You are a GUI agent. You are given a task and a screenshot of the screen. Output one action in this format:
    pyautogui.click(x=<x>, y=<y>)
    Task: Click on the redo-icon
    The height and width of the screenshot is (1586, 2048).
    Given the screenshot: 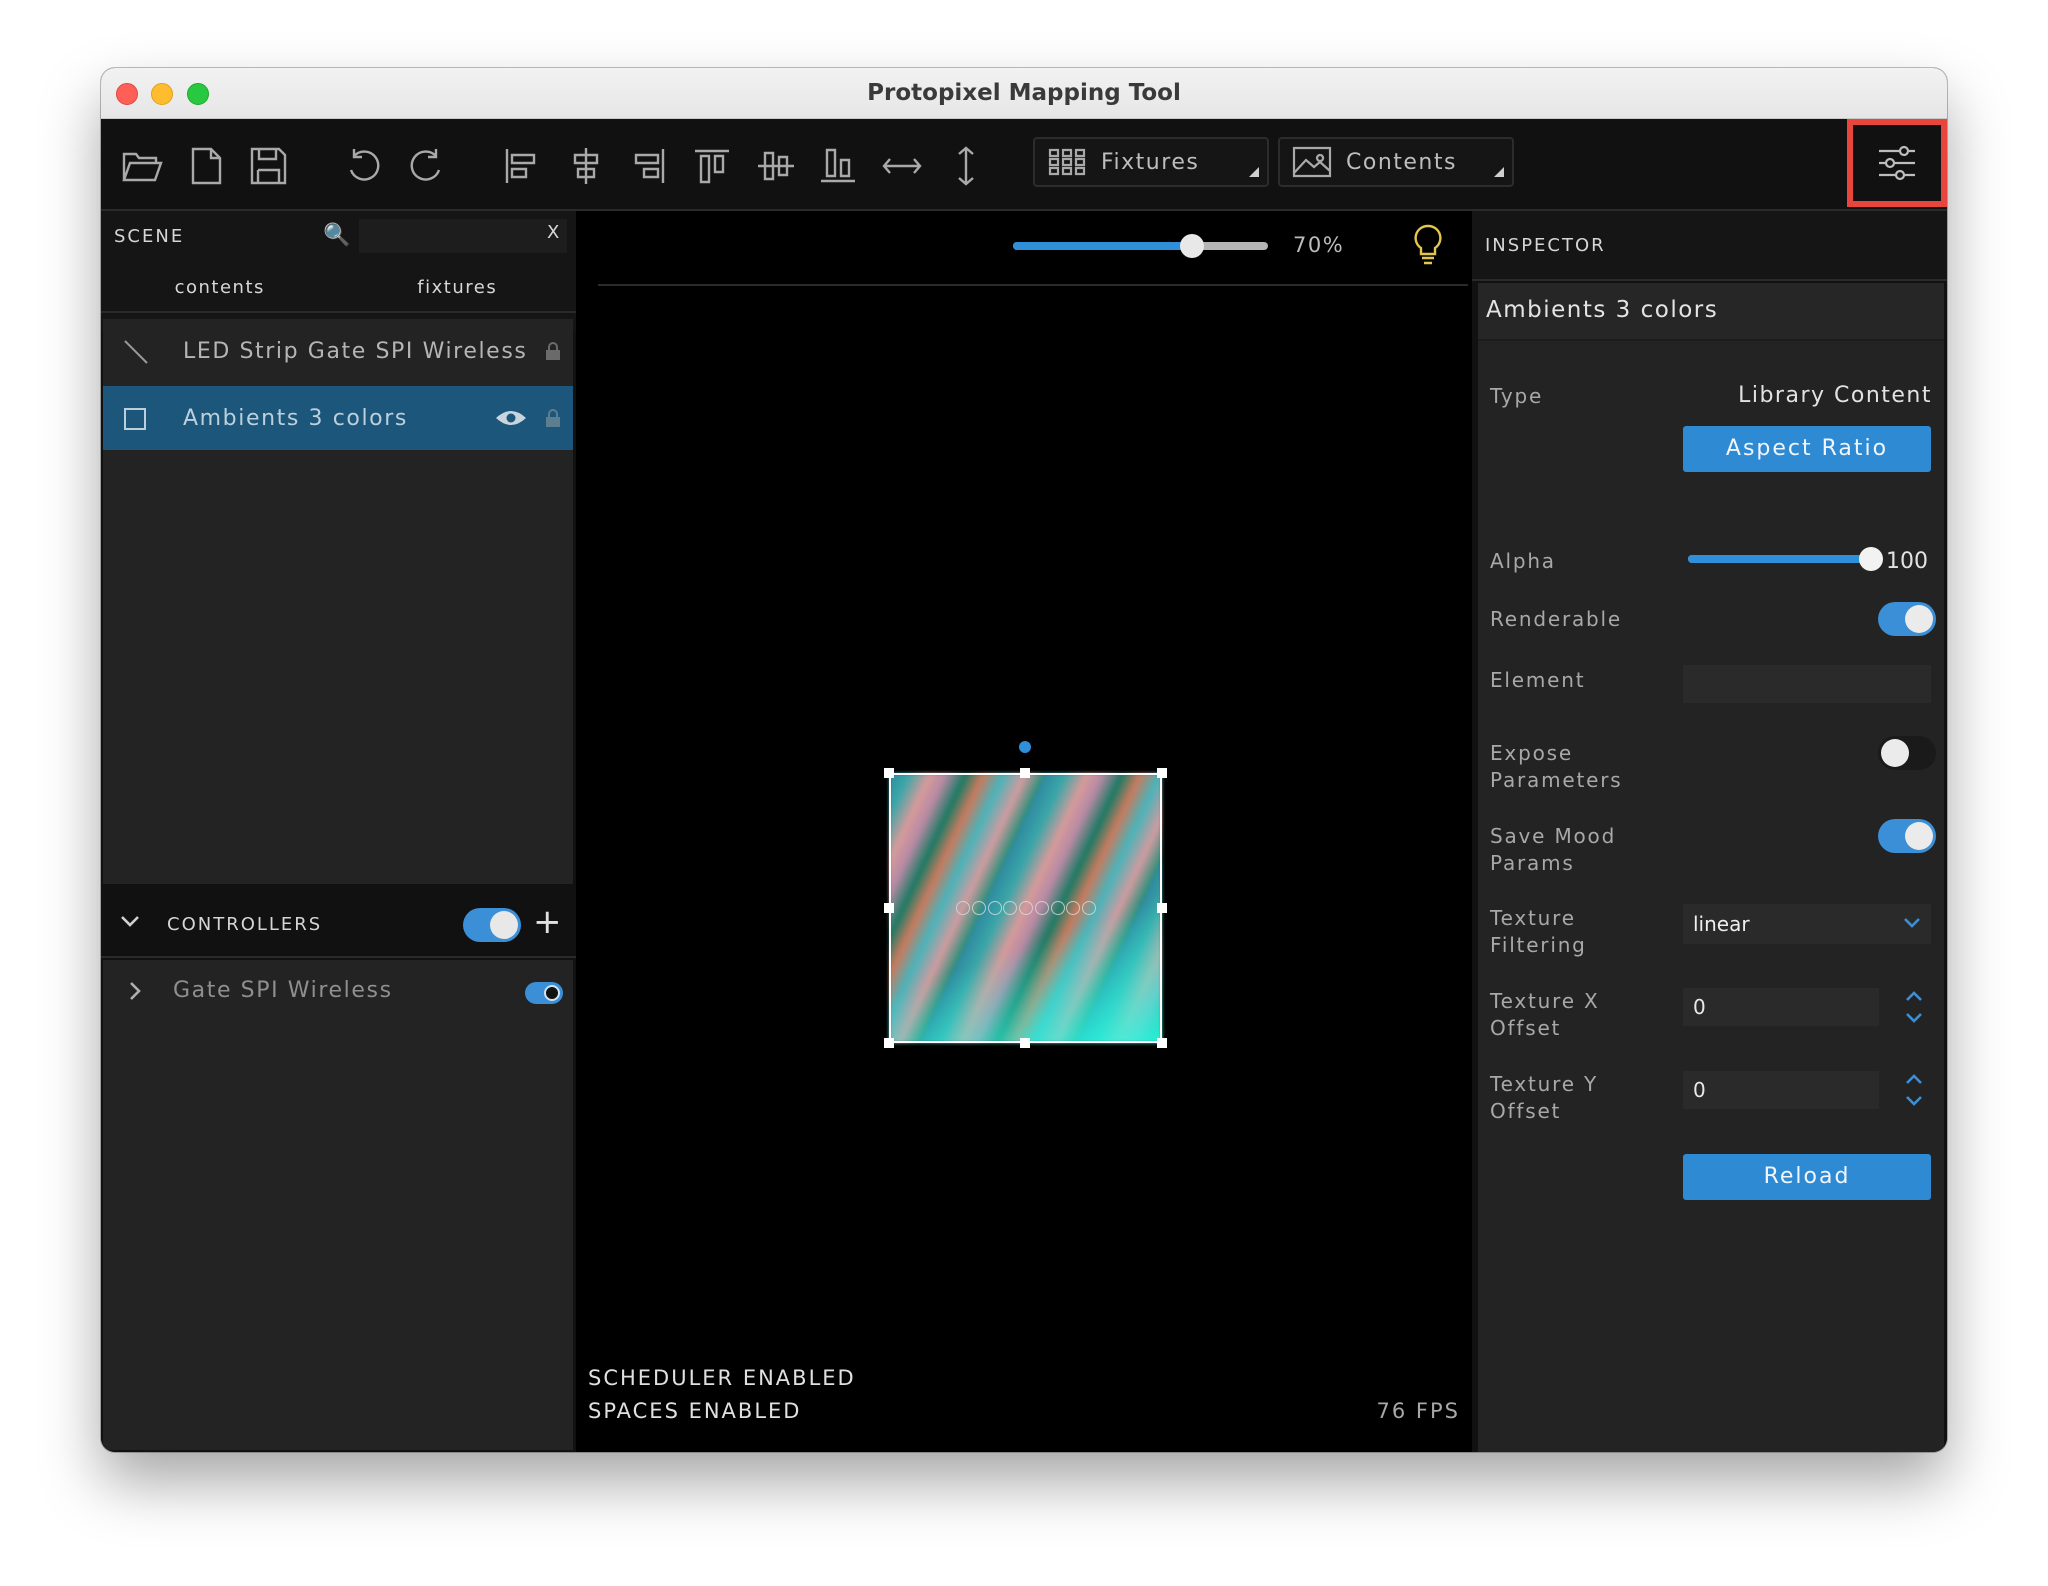 What is the action you would take?
    pyautogui.click(x=426, y=166)
    